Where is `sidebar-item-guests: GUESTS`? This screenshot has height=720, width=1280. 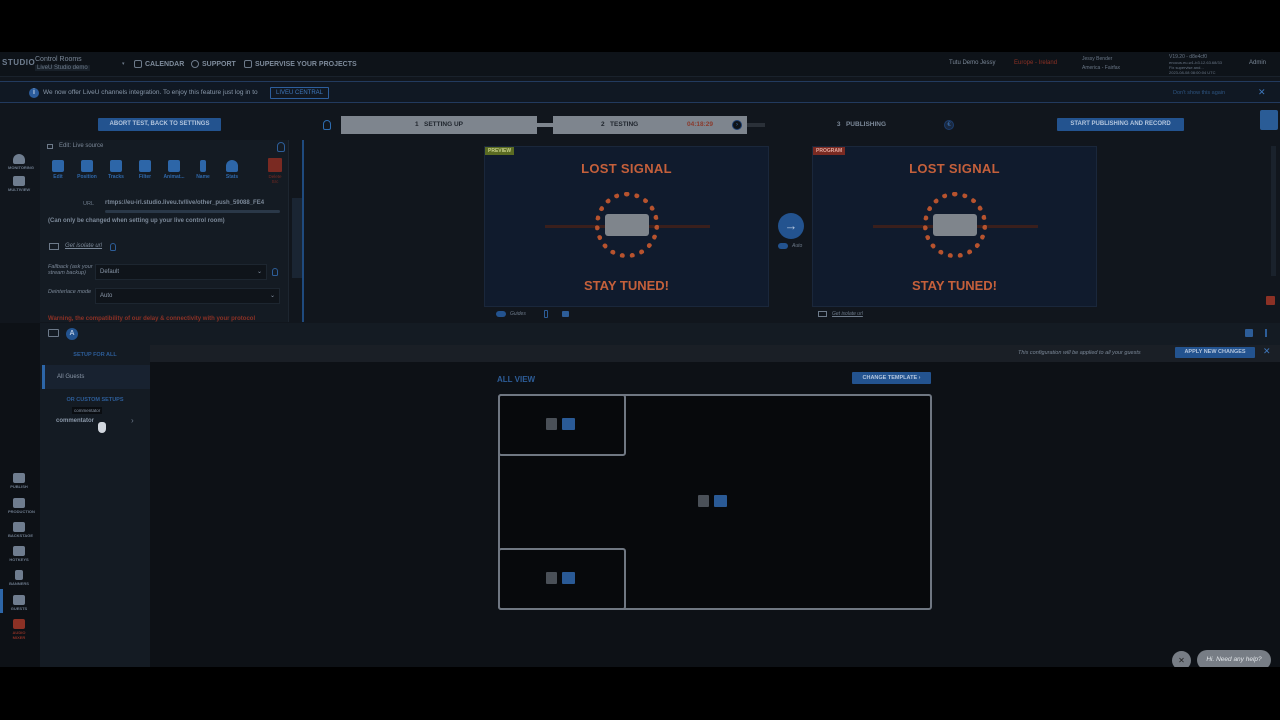 sidebar-item-guests: GUESTS is located at coordinates (19, 603).